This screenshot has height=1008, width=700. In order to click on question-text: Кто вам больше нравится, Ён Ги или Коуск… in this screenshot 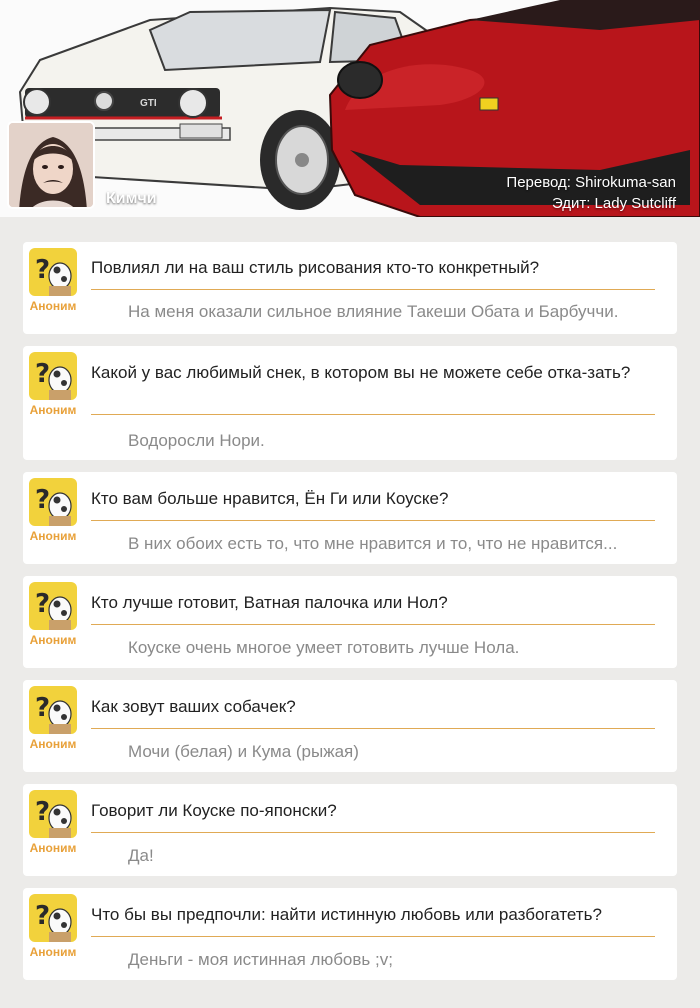, I will do `click(270, 498)`.